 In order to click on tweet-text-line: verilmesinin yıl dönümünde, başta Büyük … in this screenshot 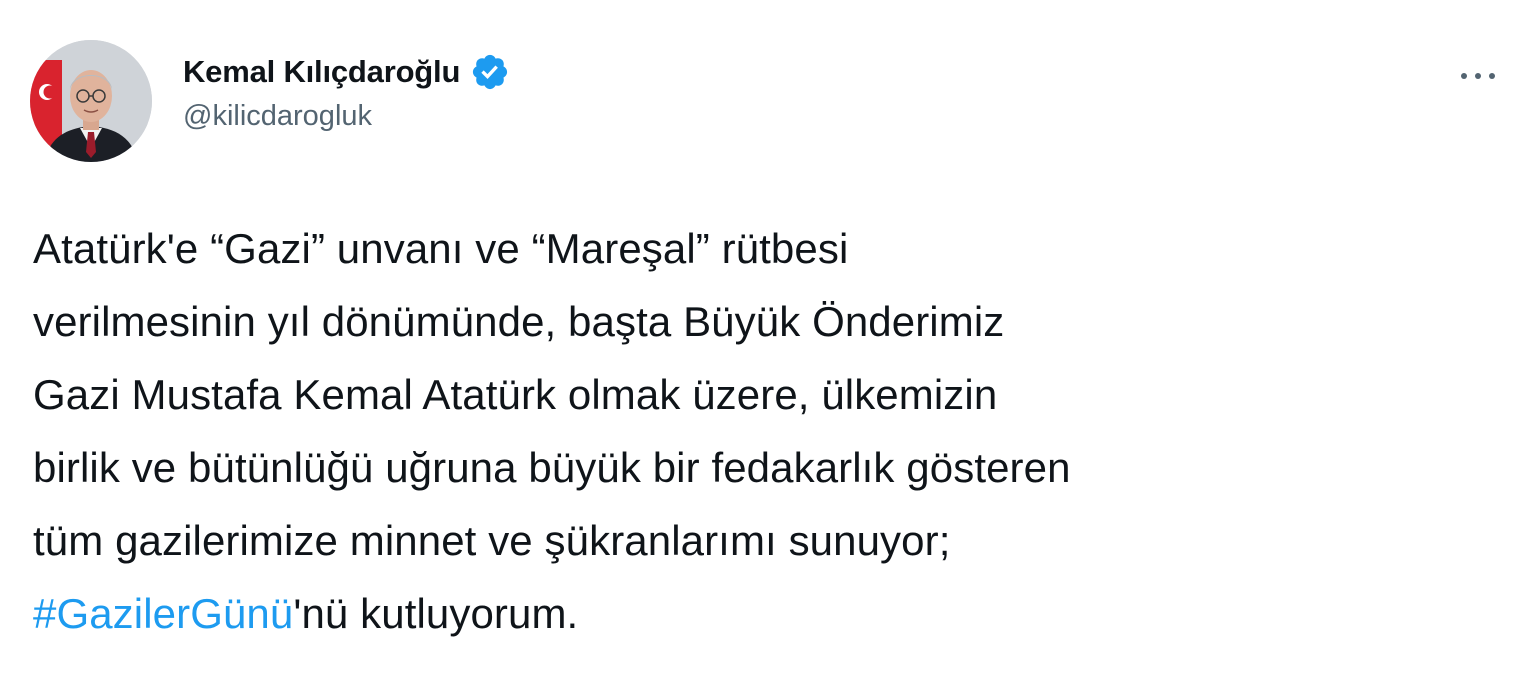, I will do `click(519, 321)`.